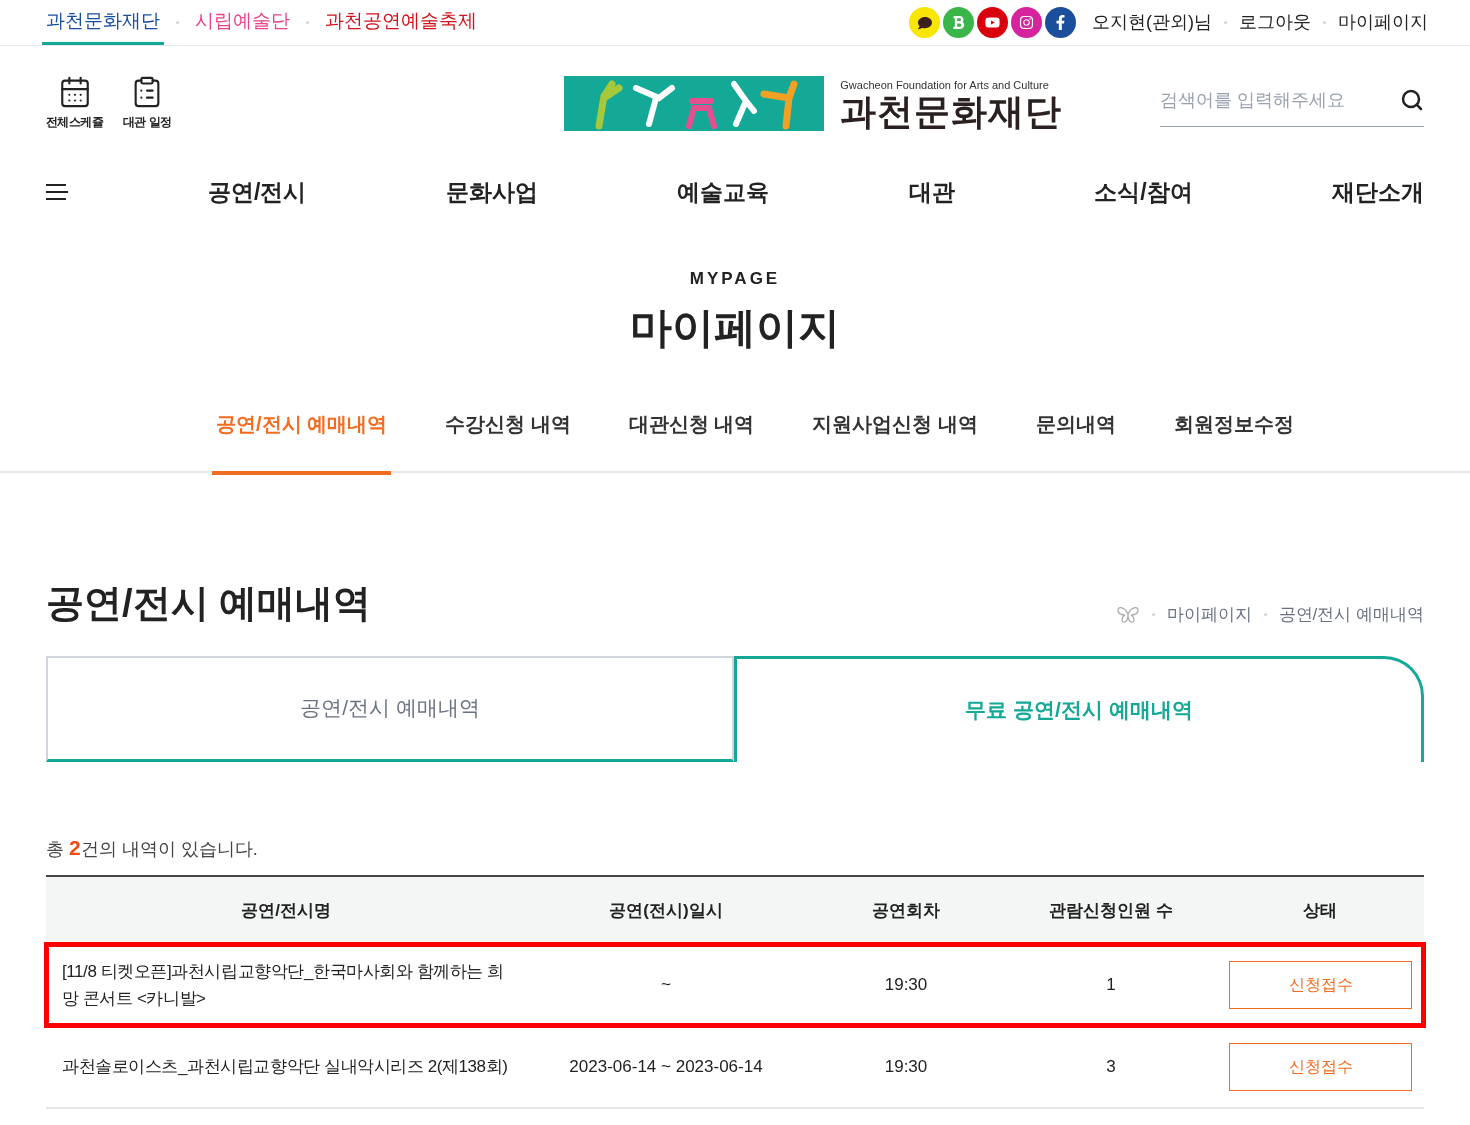  What do you see at coordinates (1111, 910) in the screenshot?
I see `column-header: 관람신청인원 수` at bounding box center [1111, 910].